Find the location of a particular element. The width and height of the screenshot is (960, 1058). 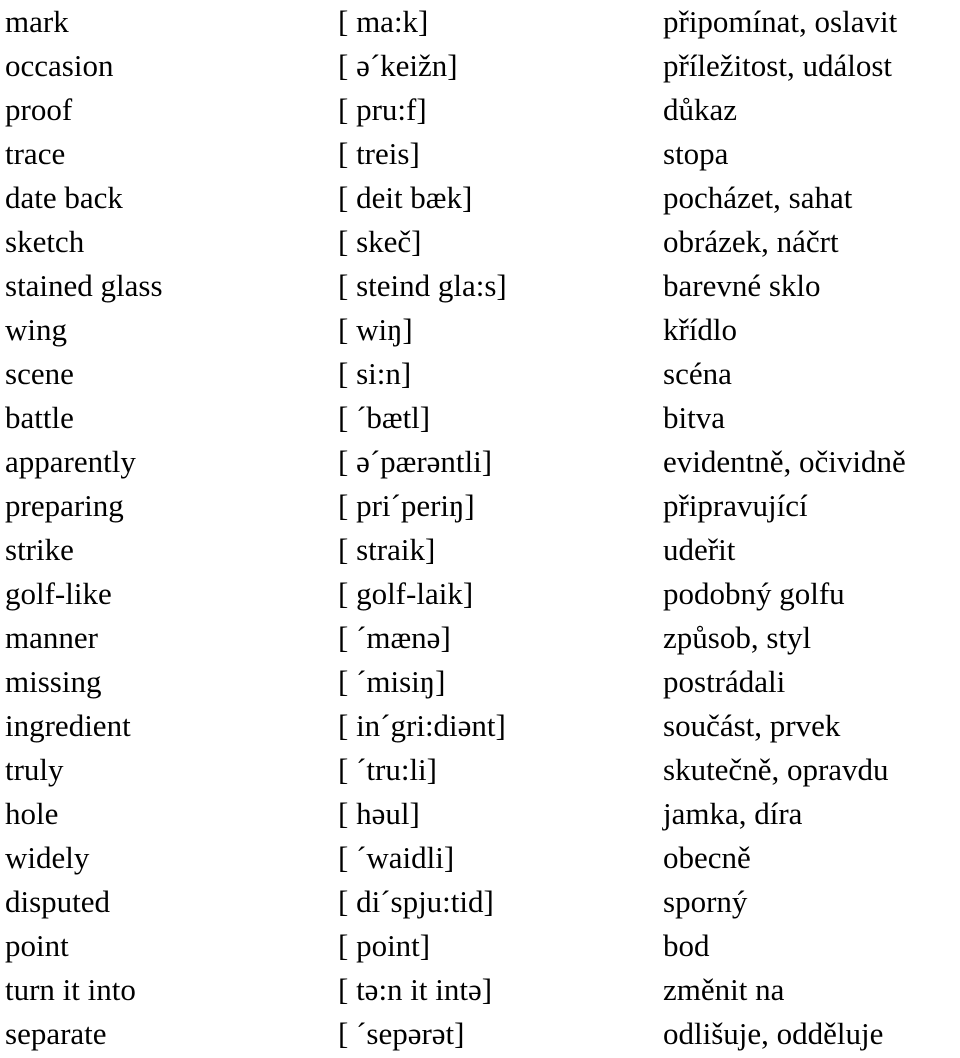

phonetic-transcription: [ steind gla:s] is located at coordinates (422, 285).